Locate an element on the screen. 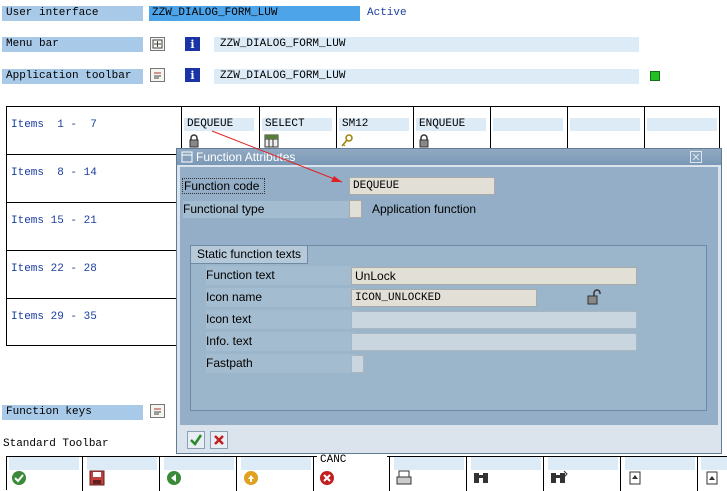  find-next-icon is located at coordinates (559, 480).